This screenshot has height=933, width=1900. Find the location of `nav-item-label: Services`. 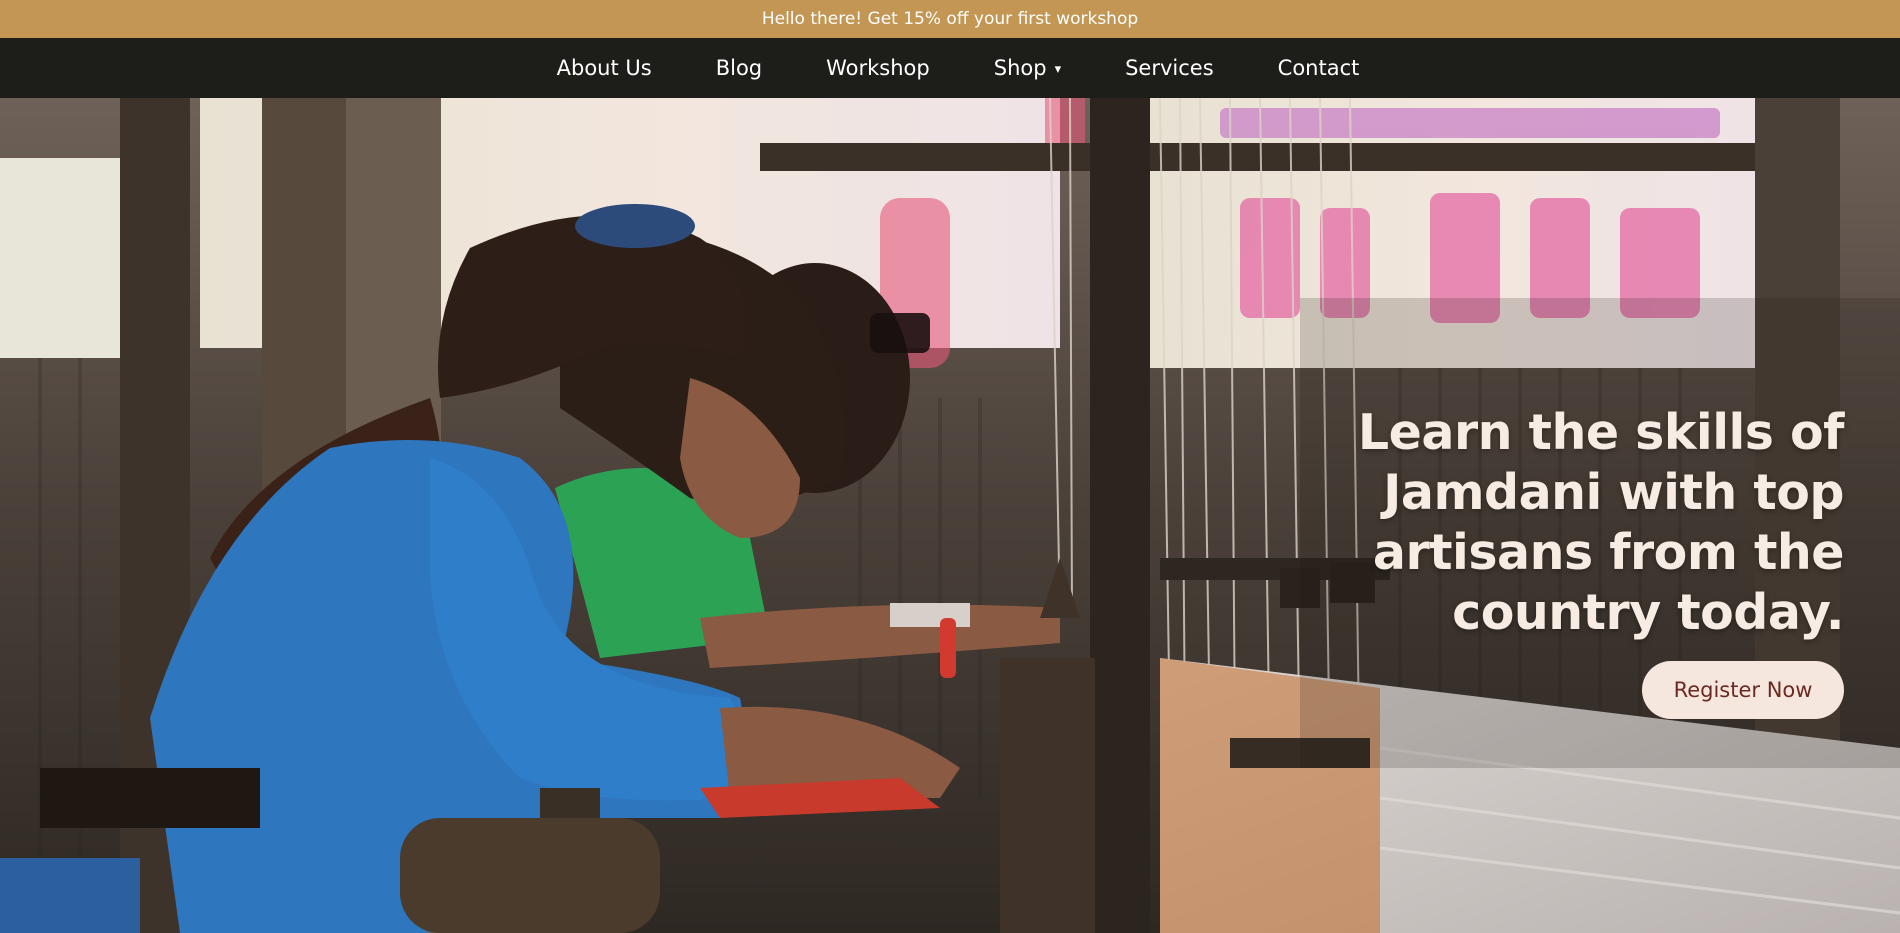

nav-item-label: Services is located at coordinates (1169, 68).